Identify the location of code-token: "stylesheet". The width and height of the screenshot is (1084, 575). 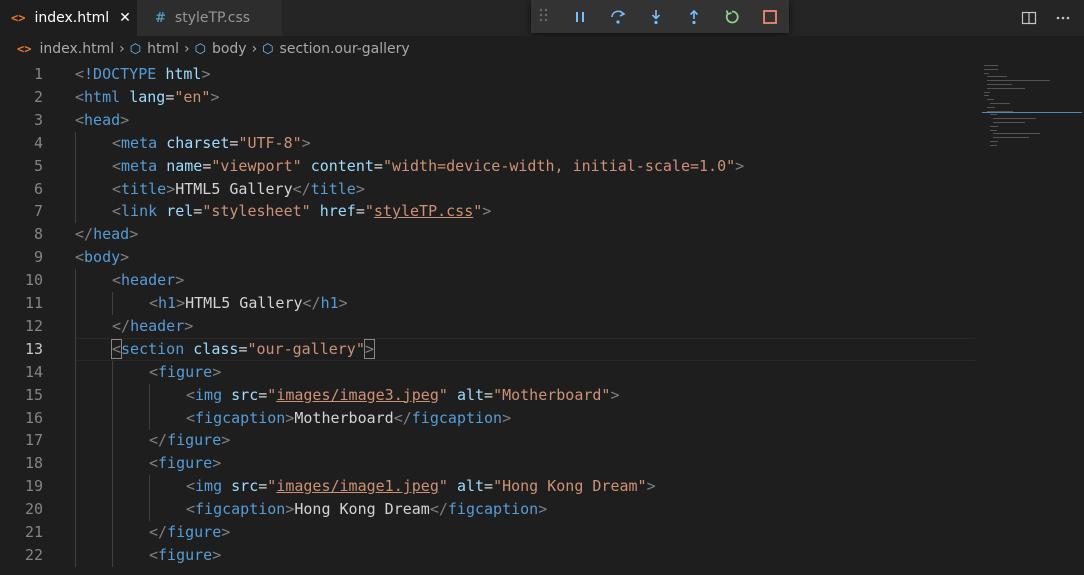
(256, 211).